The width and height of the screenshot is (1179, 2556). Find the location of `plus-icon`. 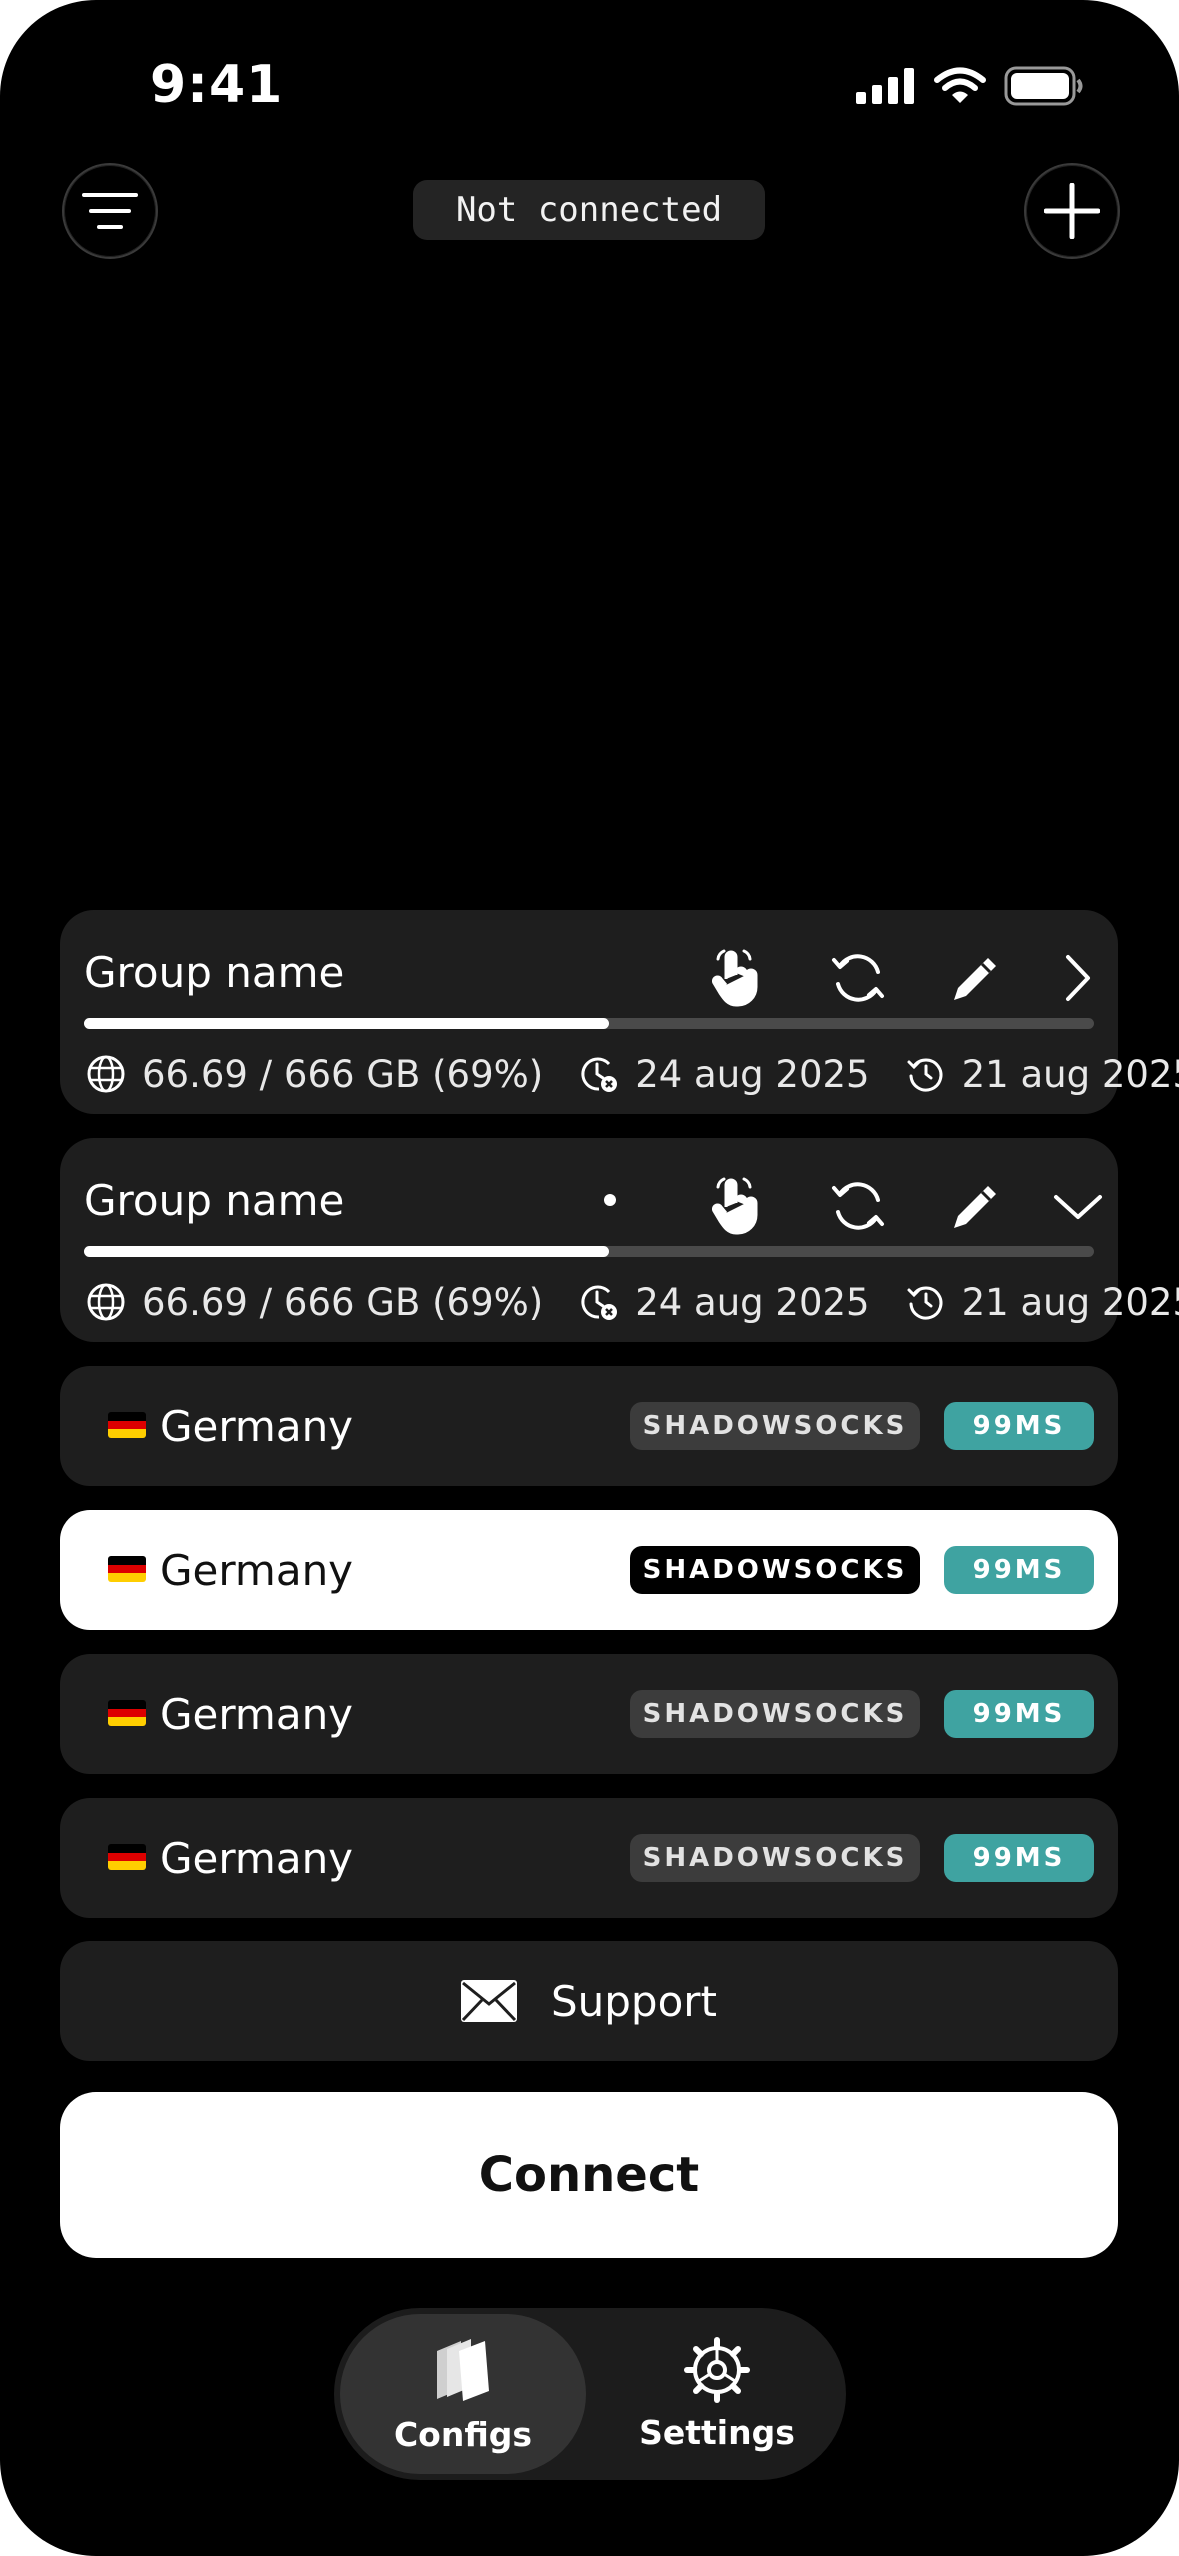

plus-icon is located at coordinates (1072, 211).